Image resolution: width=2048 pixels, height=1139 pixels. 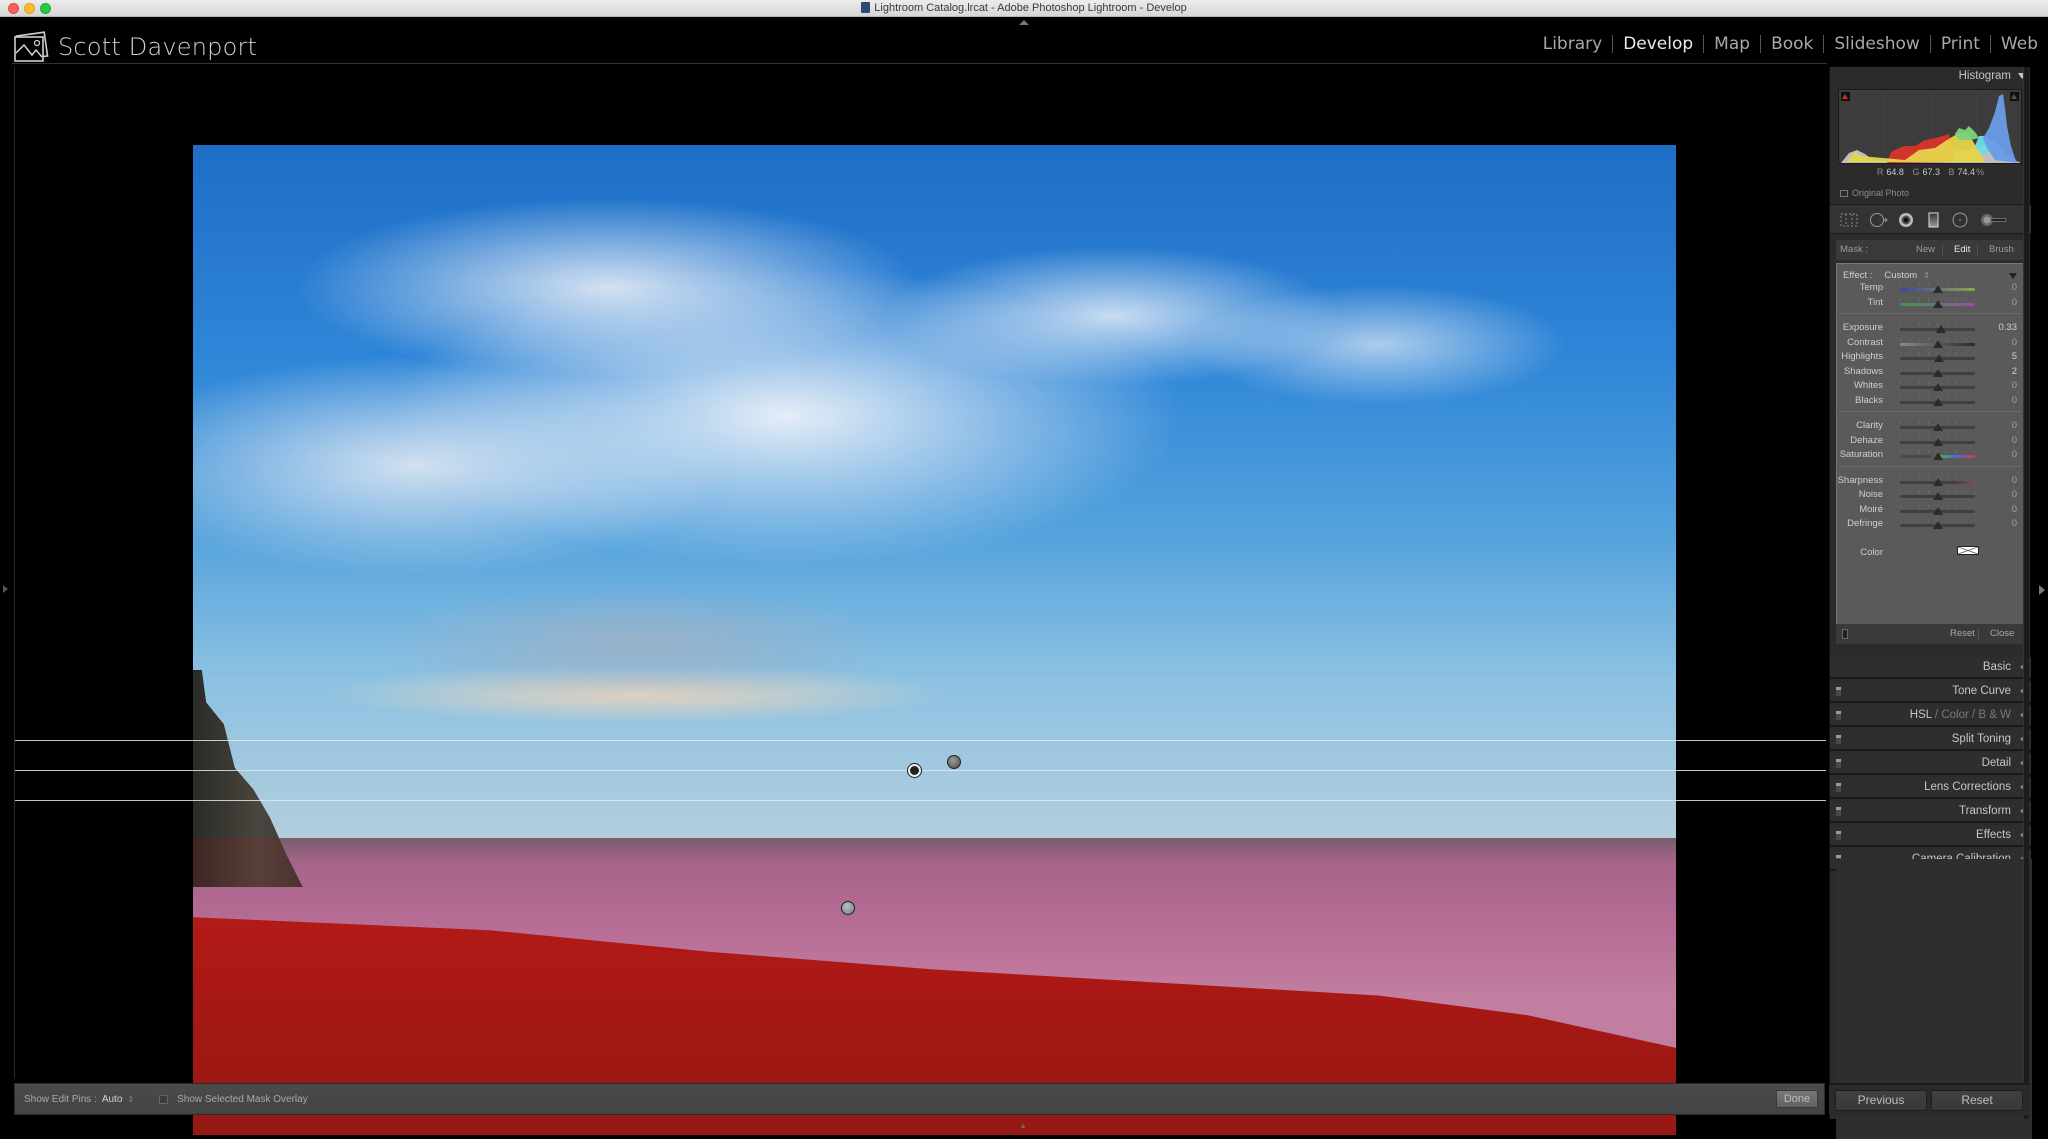 What do you see at coordinates (1572, 44) in the screenshot?
I see `module-library: Library` at bounding box center [1572, 44].